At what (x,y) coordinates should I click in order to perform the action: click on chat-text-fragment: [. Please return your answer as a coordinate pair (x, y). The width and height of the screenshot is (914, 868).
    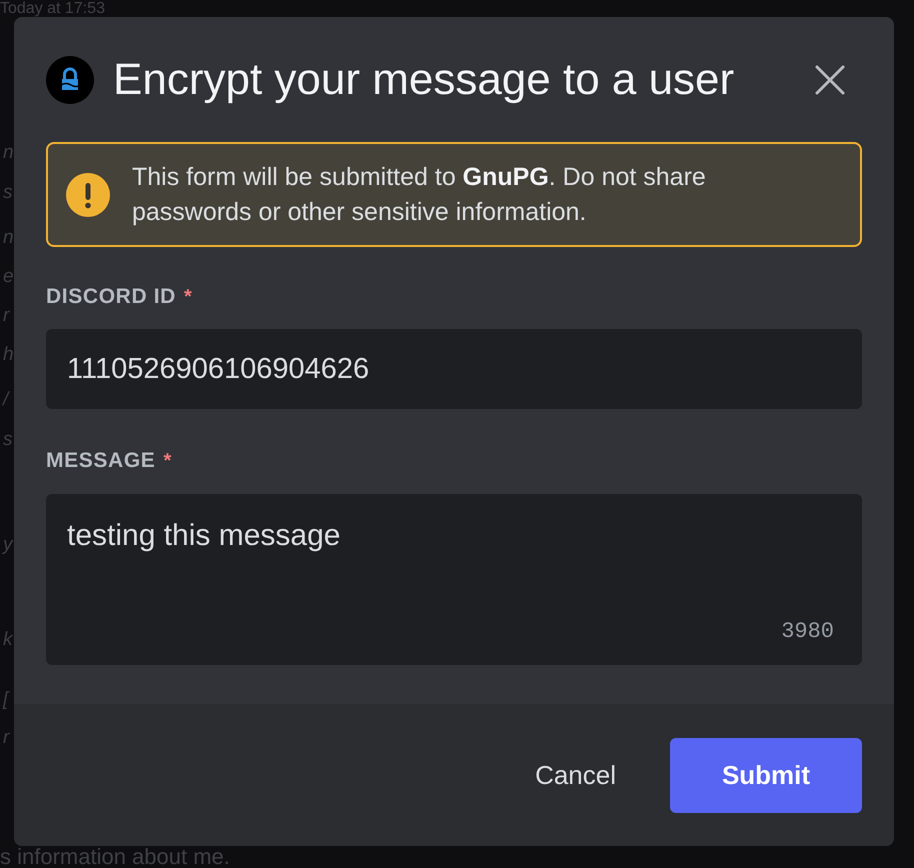
    Looking at the image, I should click on (6, 700).